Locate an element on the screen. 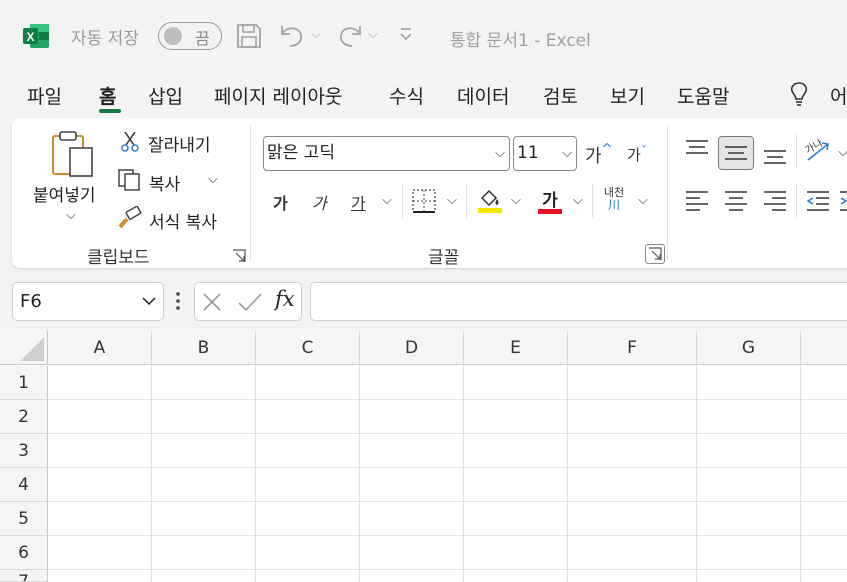 The height and width of the screenshot is (582, 847). toggle-knob is located at coordinates (173, 36).